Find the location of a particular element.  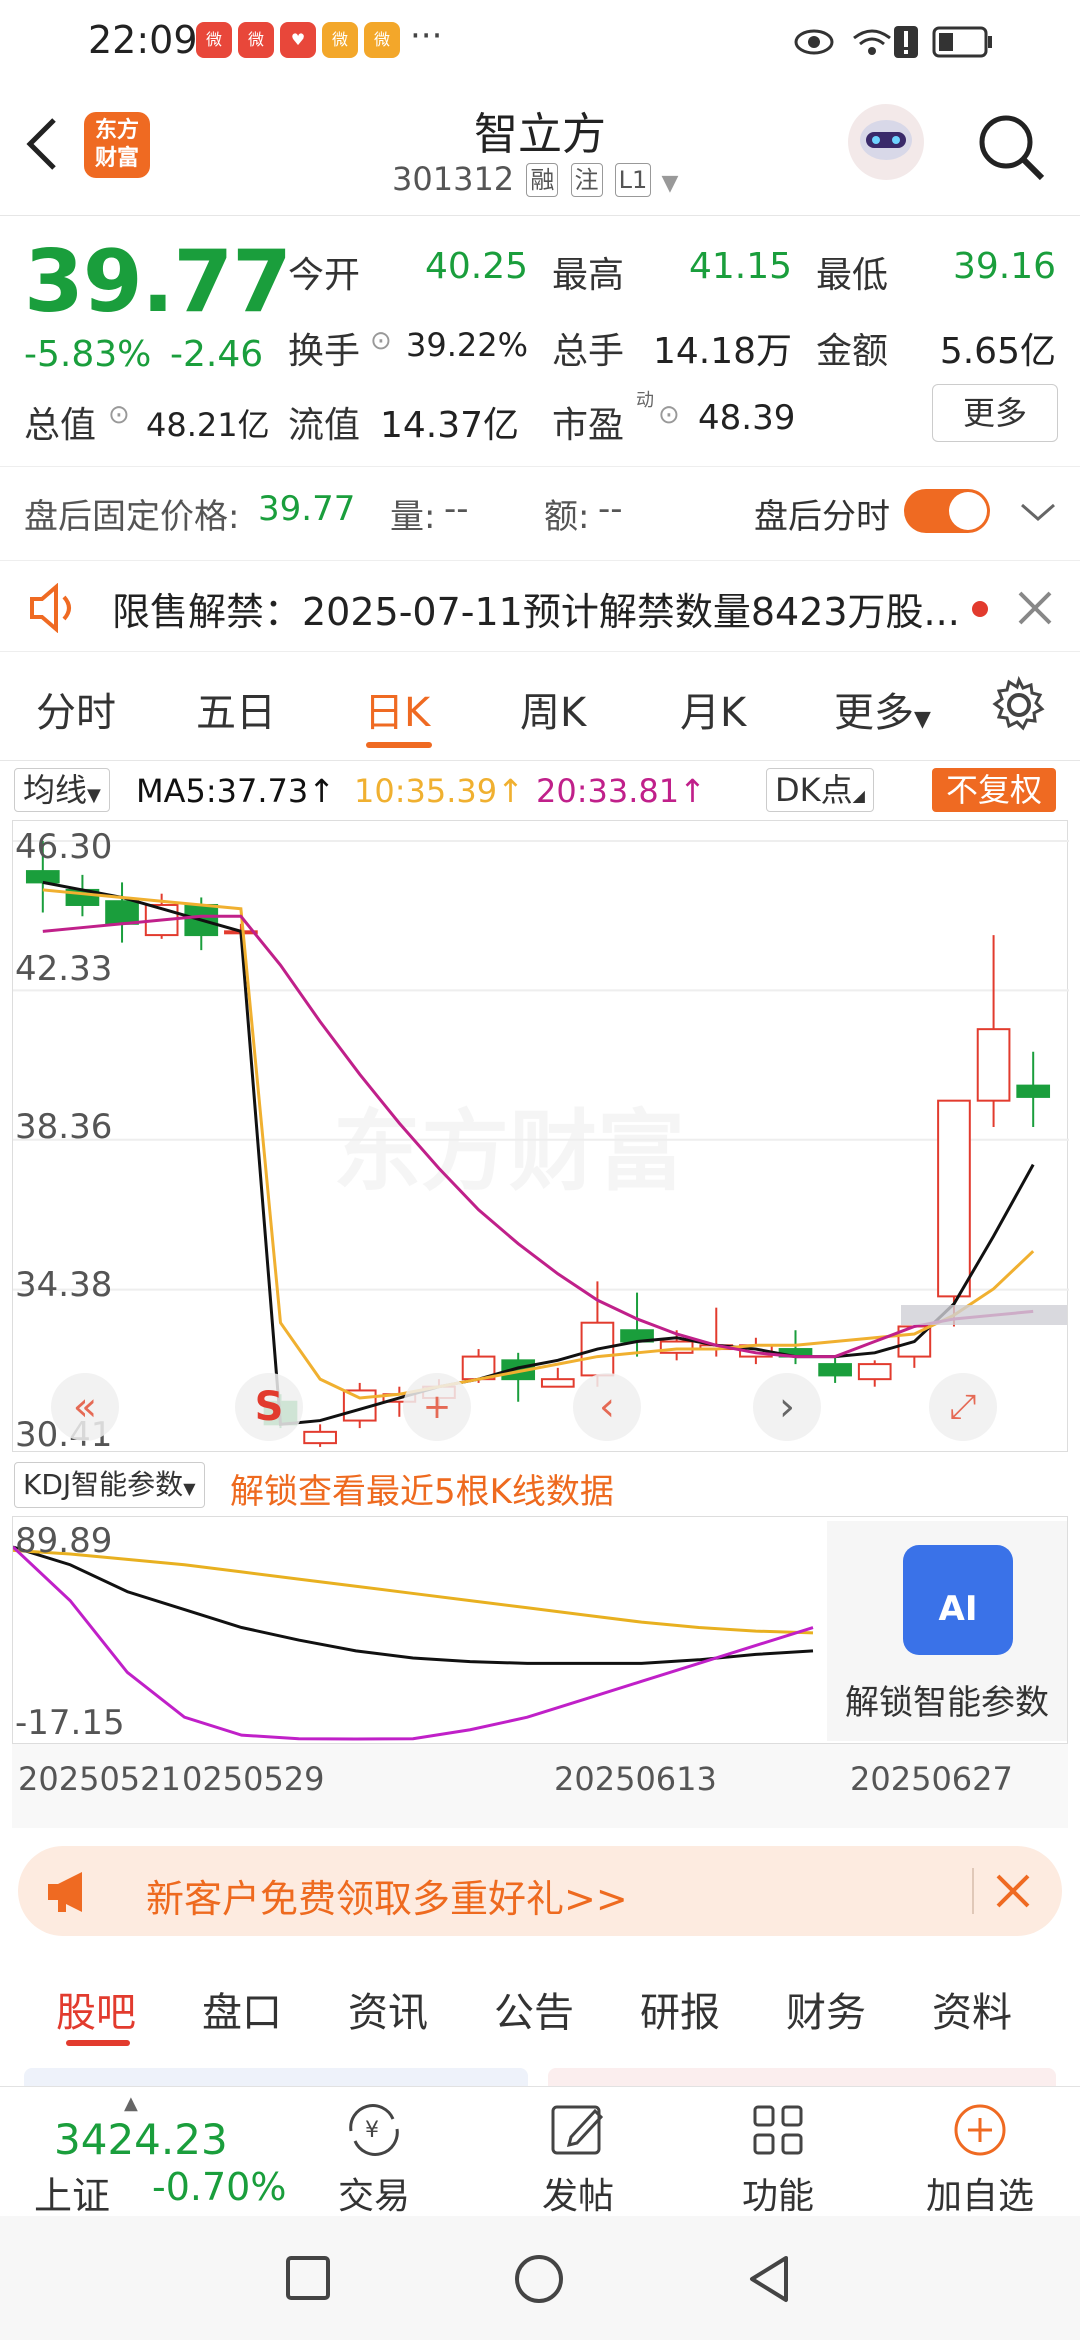

after-hours-toggle is located at coordinates (947, 511).